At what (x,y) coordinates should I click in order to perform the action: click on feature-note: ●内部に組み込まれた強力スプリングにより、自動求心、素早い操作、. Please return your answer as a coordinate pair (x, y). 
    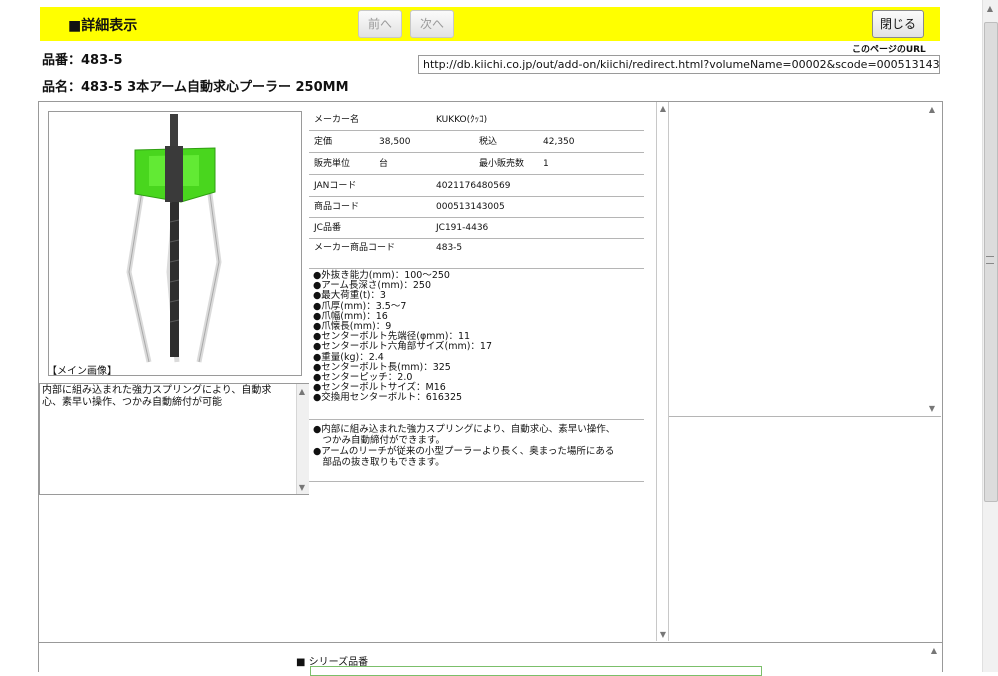
    Looking at the image, I should click on (464, 429).